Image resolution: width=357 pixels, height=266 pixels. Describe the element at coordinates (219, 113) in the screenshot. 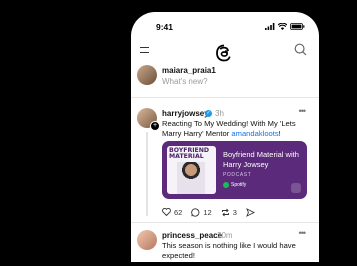

I see `post-age: 3h` at that location.